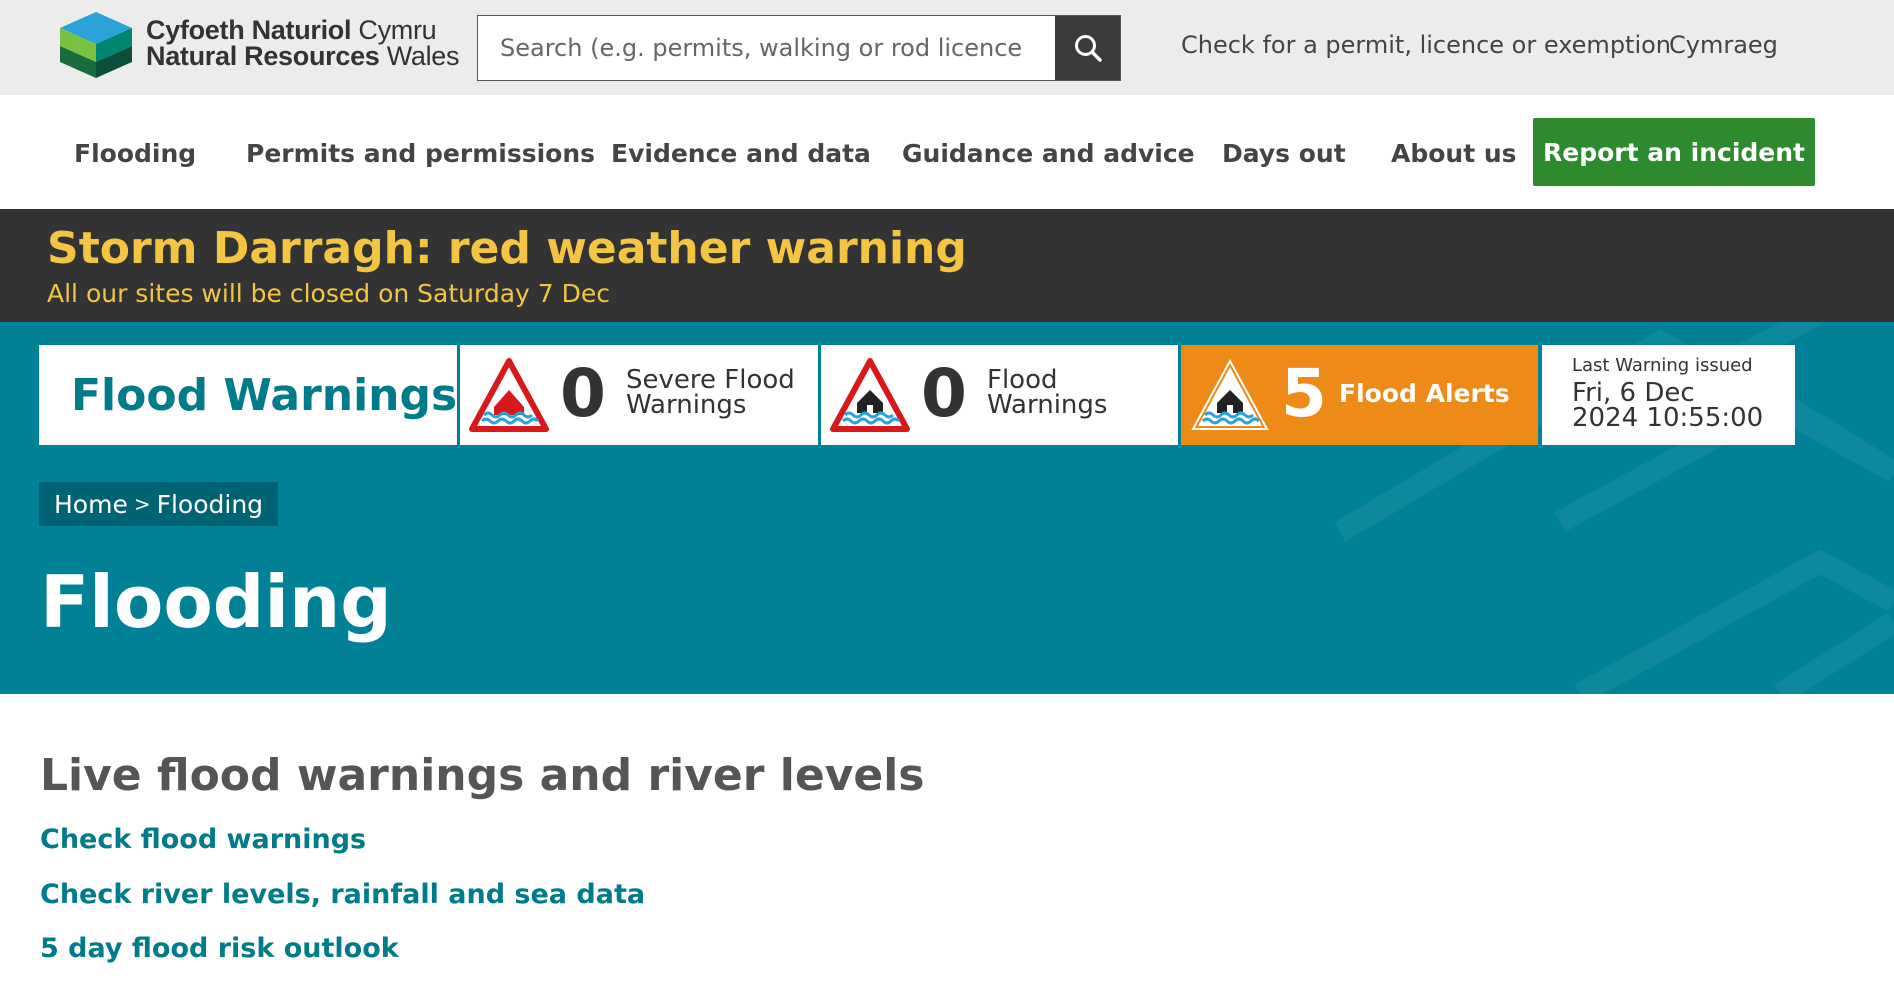  What do you see at coordinates (210, 504) in the screenshot?
I see `breadcrumb-current: Flooding` at bounding box center [210, 504].